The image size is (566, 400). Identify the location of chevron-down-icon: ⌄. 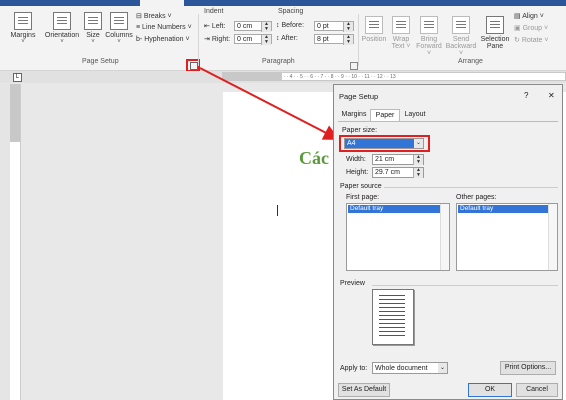
(442, 368).